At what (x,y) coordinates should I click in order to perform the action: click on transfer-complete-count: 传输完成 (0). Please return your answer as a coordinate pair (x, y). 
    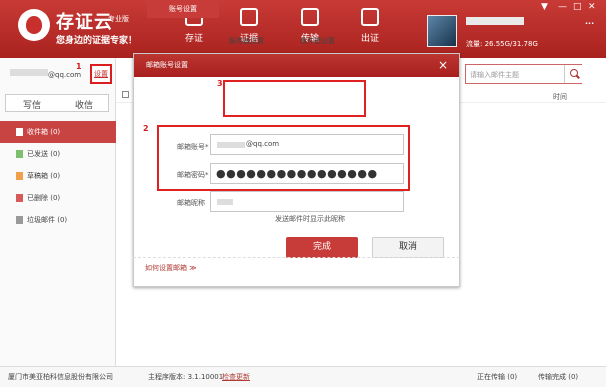
    Looking at the image, I should click on (558, 377).